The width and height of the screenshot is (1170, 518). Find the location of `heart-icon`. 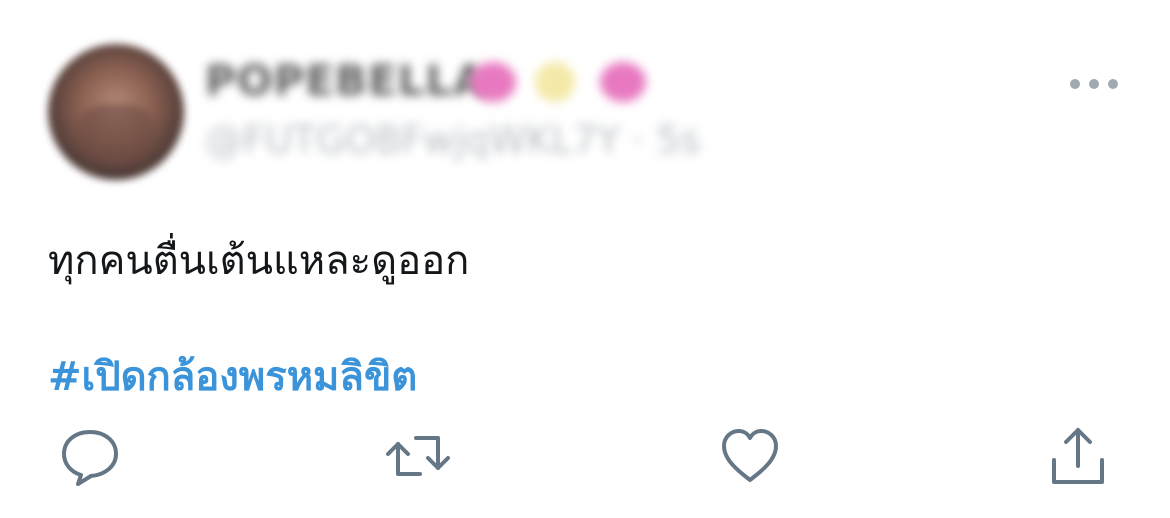

heart-icon is located at coordinates (750, 455).